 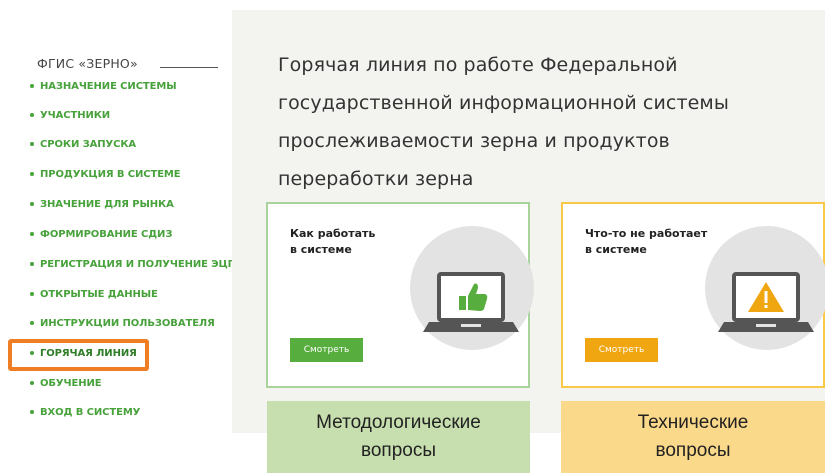 I want to click on sidebar-item-label: СРОКИ ЗАПУСКА, so click(x=88, y=144).